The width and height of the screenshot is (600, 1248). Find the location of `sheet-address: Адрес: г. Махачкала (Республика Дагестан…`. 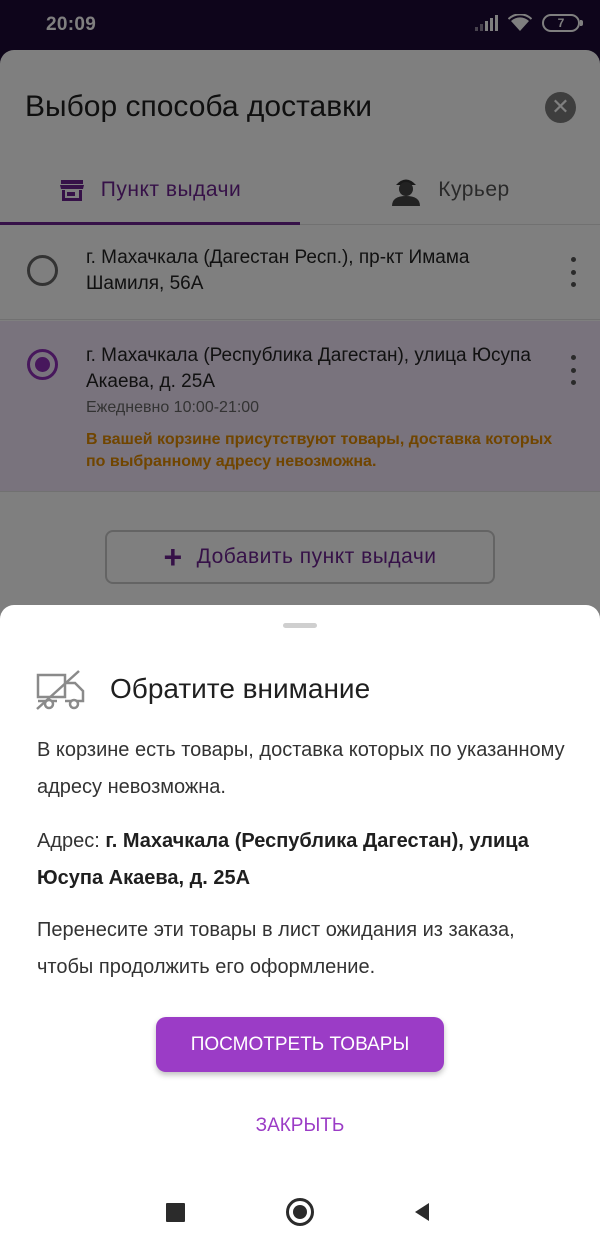

sheet-address: Адрес: г. Махачкала (Республика Дагестан… is located at coordinates (302, 860).